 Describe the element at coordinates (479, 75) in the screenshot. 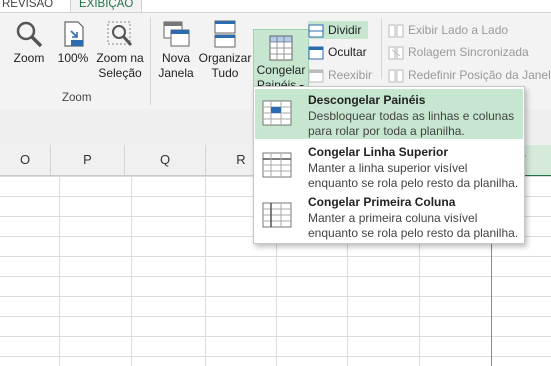

I see `reset-position-label: Redefinir Posição da Janela` at that location.